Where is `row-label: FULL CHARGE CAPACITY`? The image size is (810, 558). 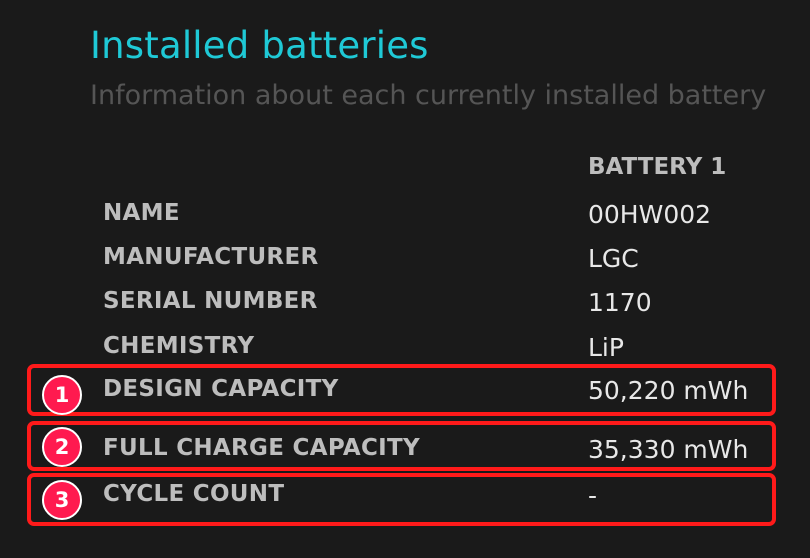
row-label: FULL CHARGE CAPACITY is located at coordinates (261, 448).